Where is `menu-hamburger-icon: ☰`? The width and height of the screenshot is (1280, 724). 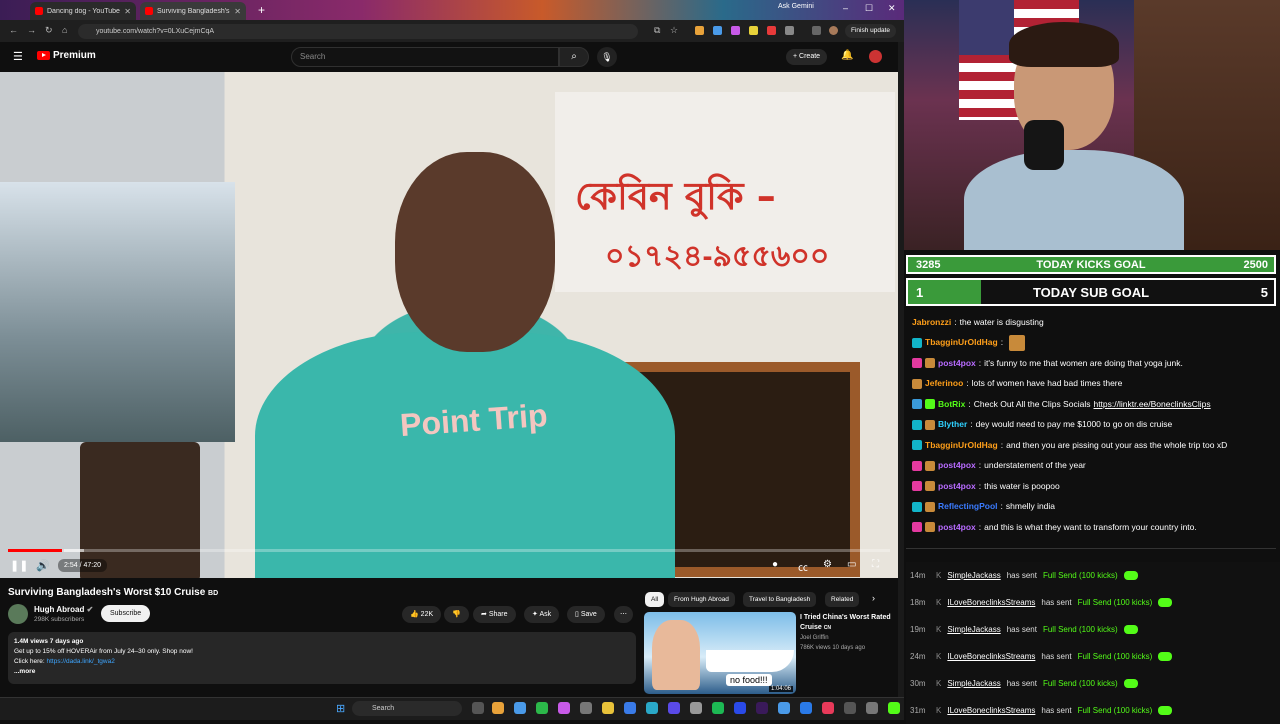 menu-hamburger-icon: ☰ is located at coordinates (18, 56).